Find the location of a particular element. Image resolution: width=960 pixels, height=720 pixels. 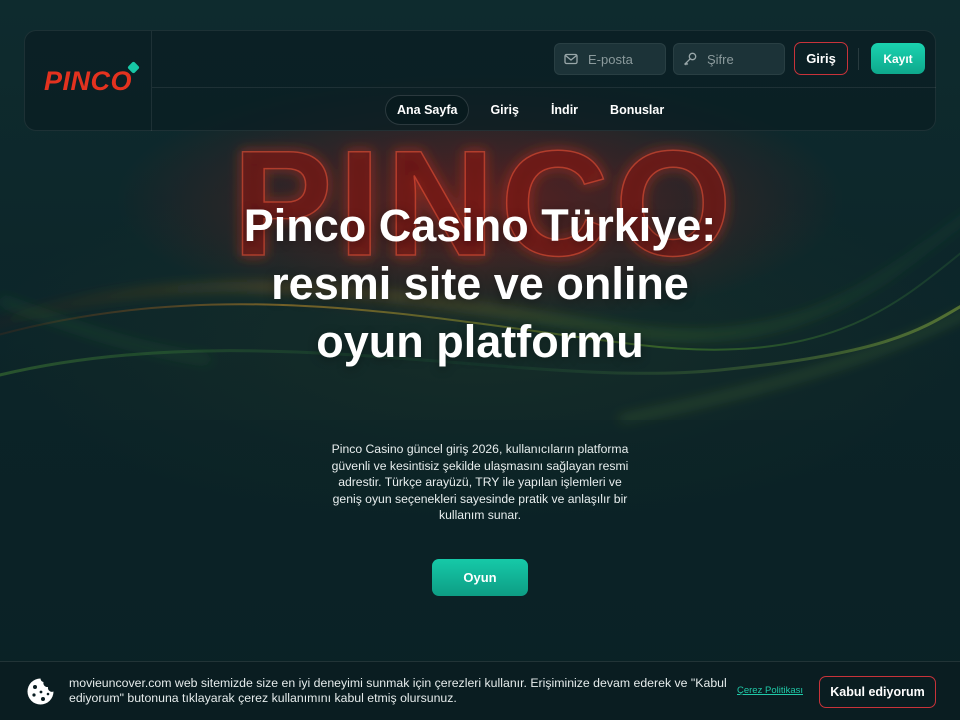

nav-item-login: Giriş is located at coordinates (504, 110).